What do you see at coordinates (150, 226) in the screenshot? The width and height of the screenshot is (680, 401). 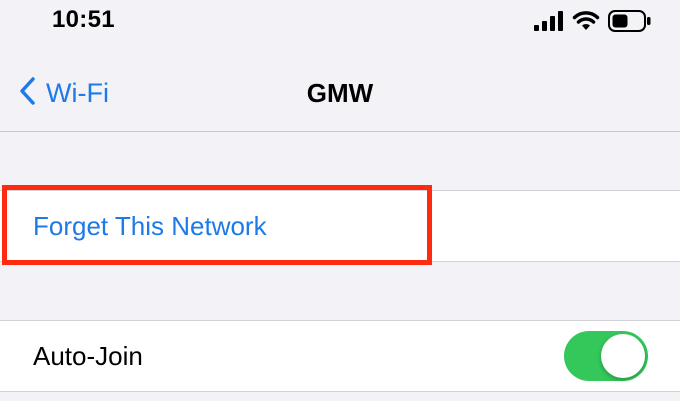 I see `forget-network-button: Forget This Network` at bounding box center [150, 226].